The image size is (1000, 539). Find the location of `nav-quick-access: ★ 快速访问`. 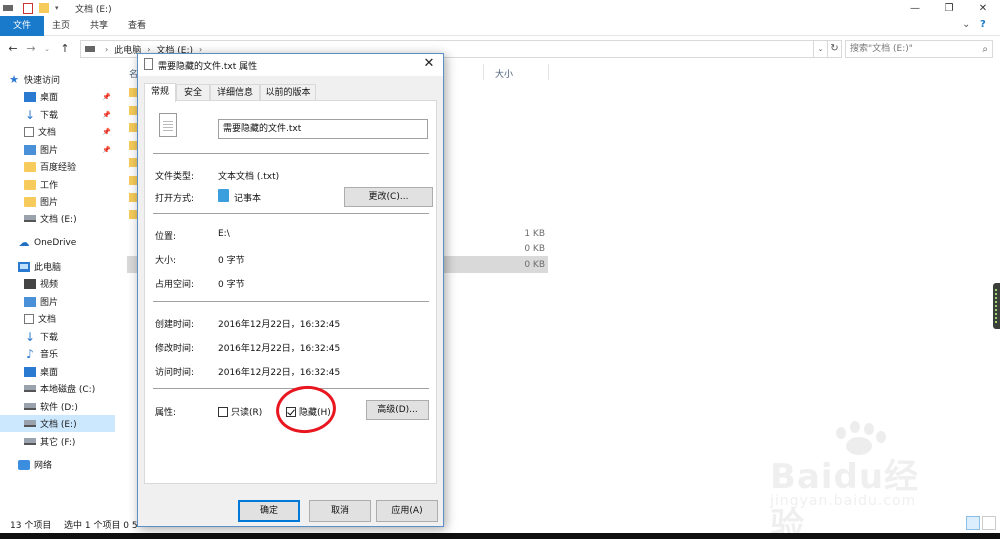

nav-quick-access: ★ 快速访问 is located at coordinates (65, 79).